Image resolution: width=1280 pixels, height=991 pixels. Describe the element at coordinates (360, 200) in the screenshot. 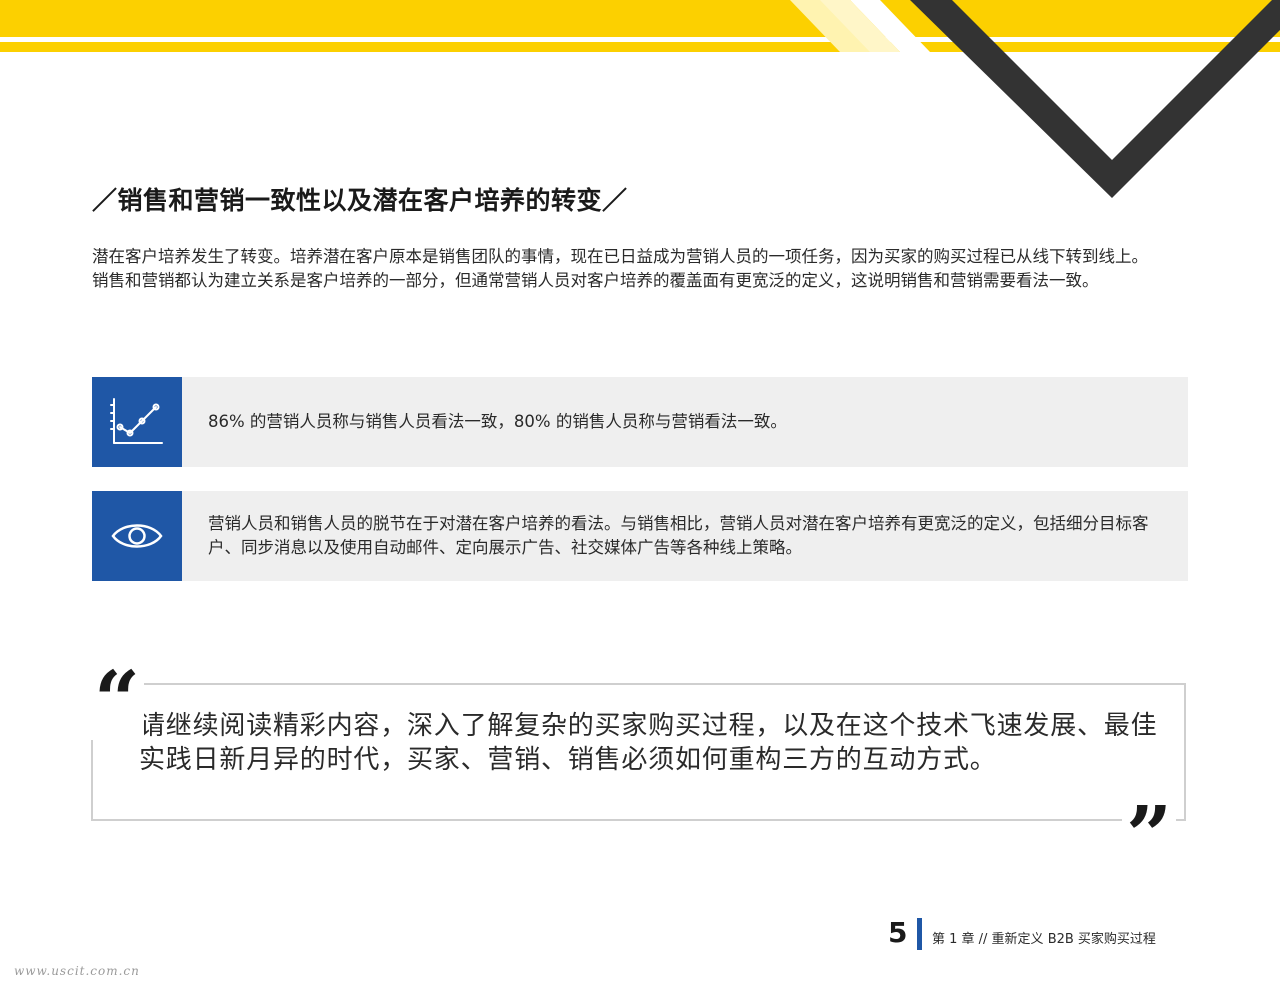

I see `section-heading: ／销售和营销一致性以及潜在客户培养的转变／` at that location.